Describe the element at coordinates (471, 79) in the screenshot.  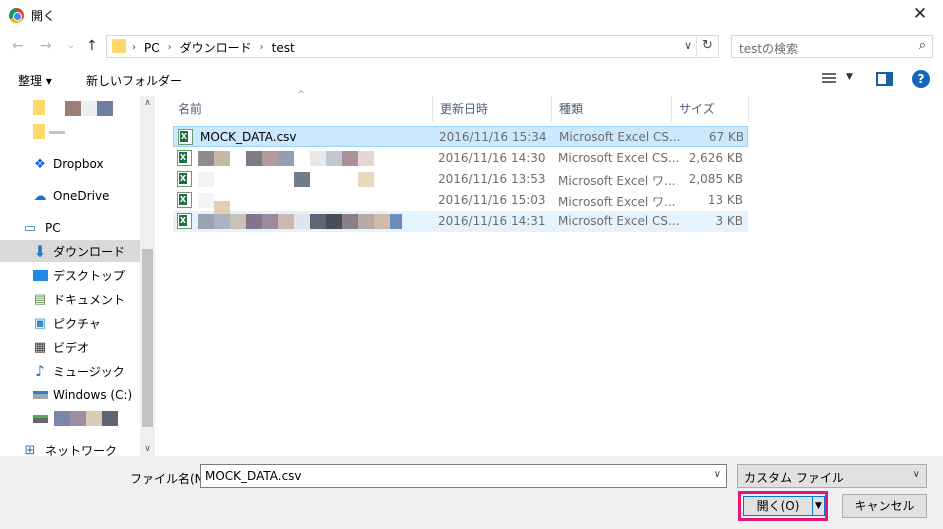
I see `toolbar: 整理 ▾ 新しいフォルダー` at that location.